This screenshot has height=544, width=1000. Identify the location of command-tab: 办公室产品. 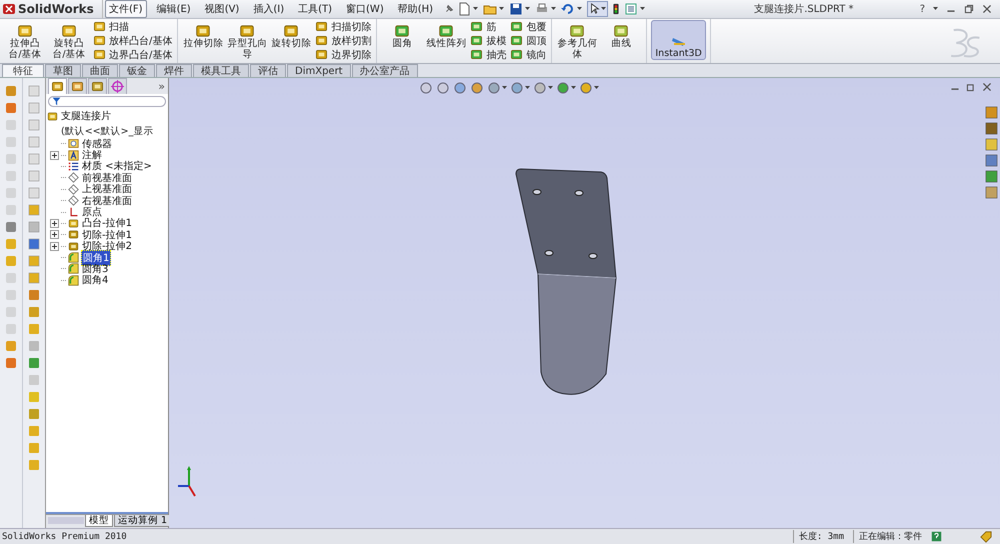
(385, 70).